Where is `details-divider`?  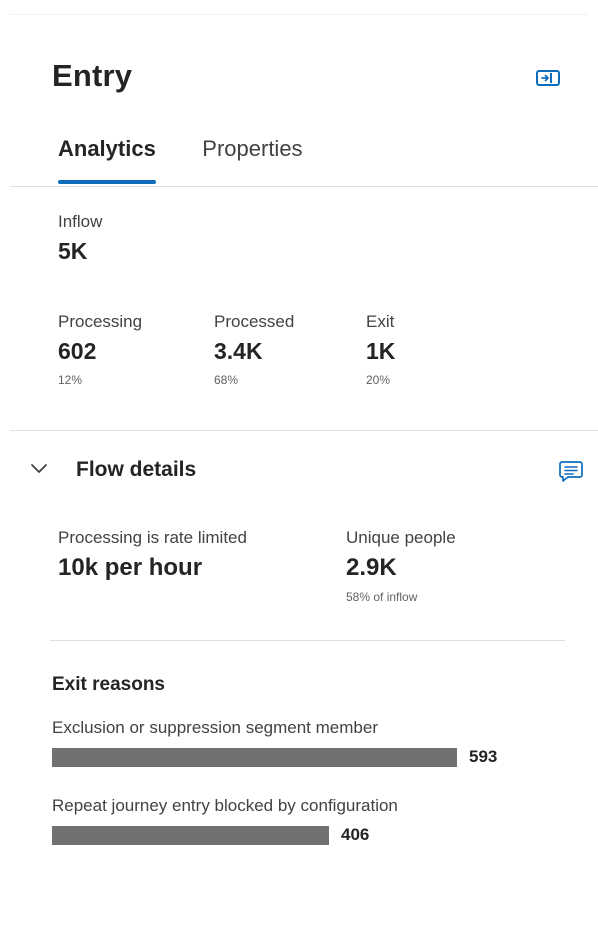 details-divider is located at coordinates (307, 640).